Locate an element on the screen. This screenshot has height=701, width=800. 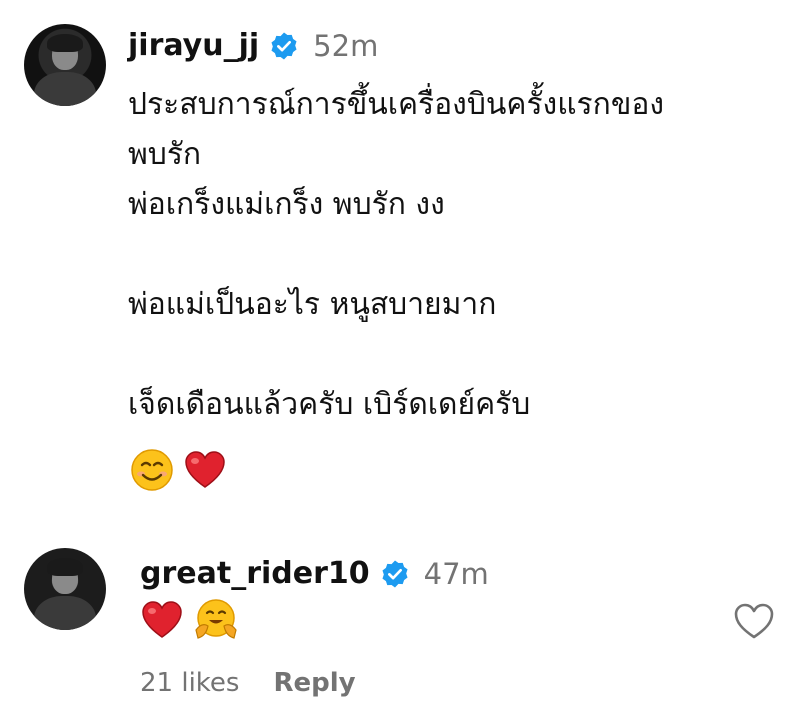
comment-line: ประสบการณ์การขึ้นเครื่องบินครั้งแรกของ is located at coordinates (396, 104).